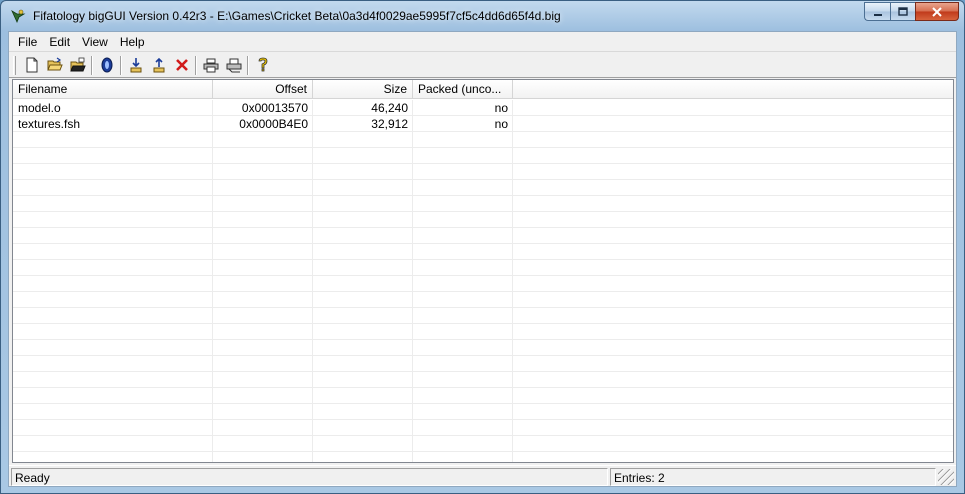 This screenshot has height=494, width=965. Describe the element at coordinates (482, 65) in the screenshot. I see `toolbar` at that location.